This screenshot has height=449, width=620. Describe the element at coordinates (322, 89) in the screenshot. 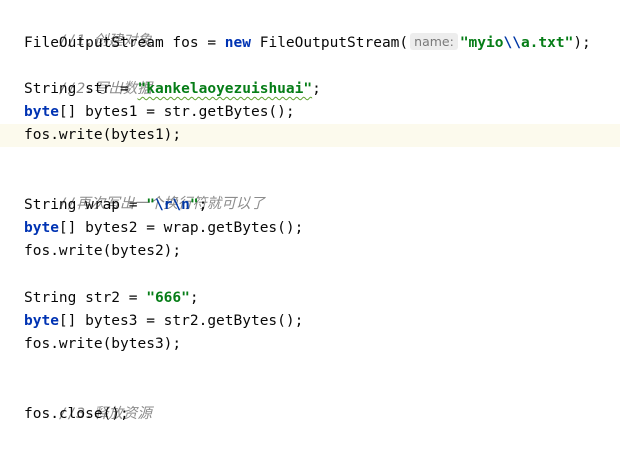

I see `code-line-4: String str = "kankelaoyezuishuai";` at that location.